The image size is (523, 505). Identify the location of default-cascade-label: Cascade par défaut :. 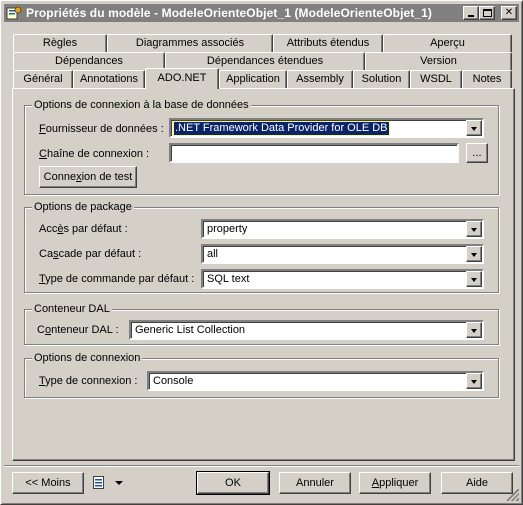
(90, 254).